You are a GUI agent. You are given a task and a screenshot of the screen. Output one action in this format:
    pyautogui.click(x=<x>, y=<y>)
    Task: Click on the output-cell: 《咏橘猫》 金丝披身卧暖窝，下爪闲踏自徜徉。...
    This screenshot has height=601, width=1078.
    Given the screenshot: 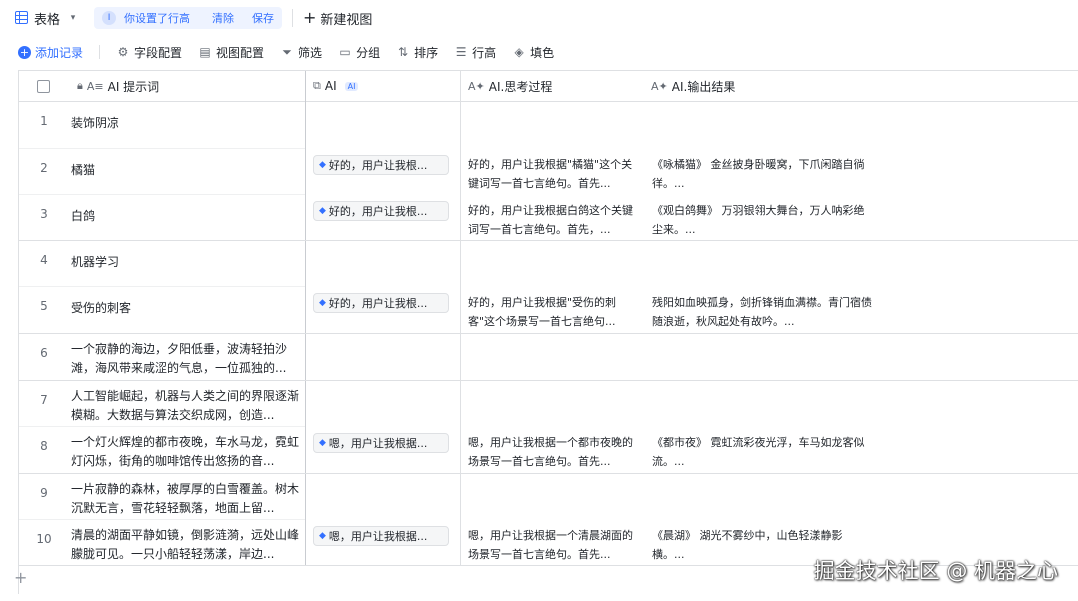 What is the action you would take?
    pyautogui.click(x=763, y=174)
    